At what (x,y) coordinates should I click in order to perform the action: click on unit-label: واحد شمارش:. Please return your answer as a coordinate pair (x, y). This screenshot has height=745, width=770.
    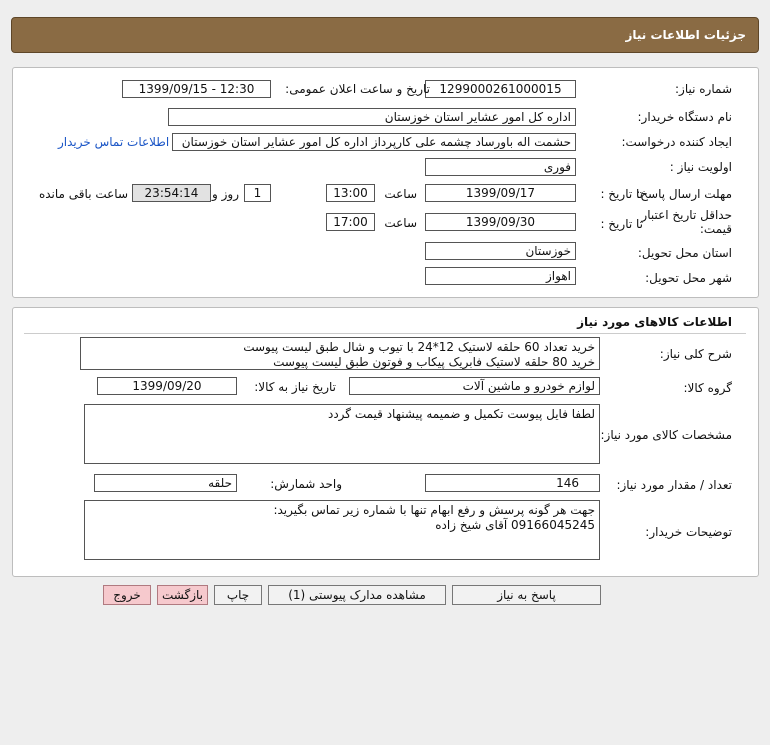
    Looking at the image, I should click on (306, 484).